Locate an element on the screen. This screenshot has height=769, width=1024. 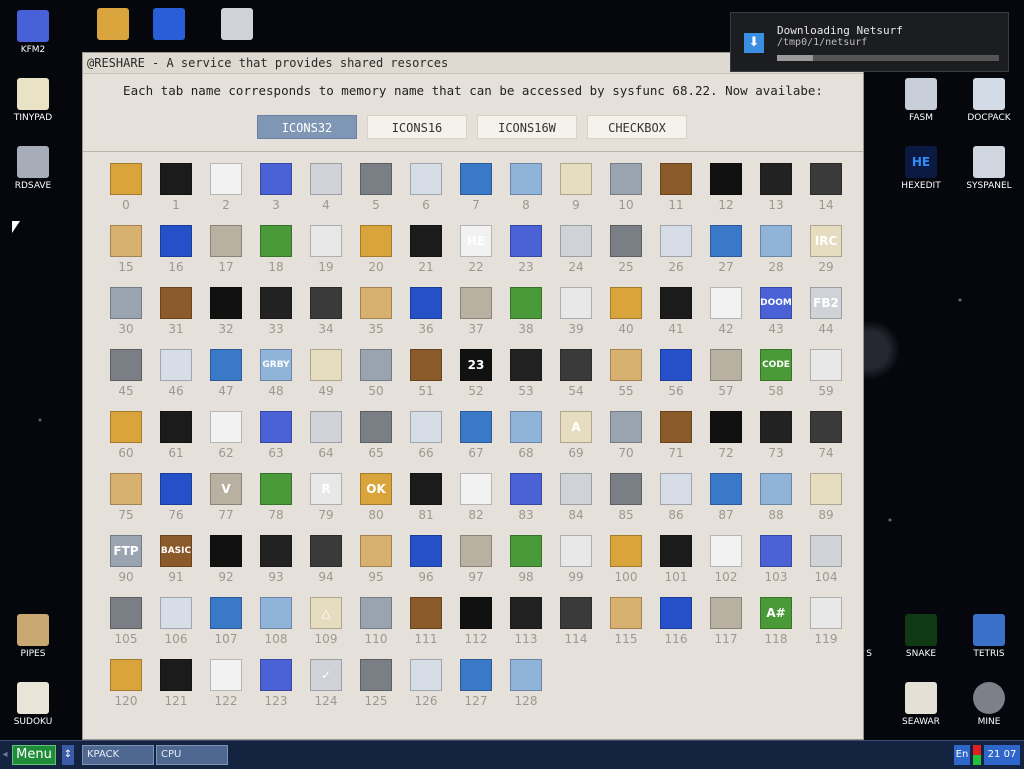
icon-cell: 17 is located at coordinates (226, 254).